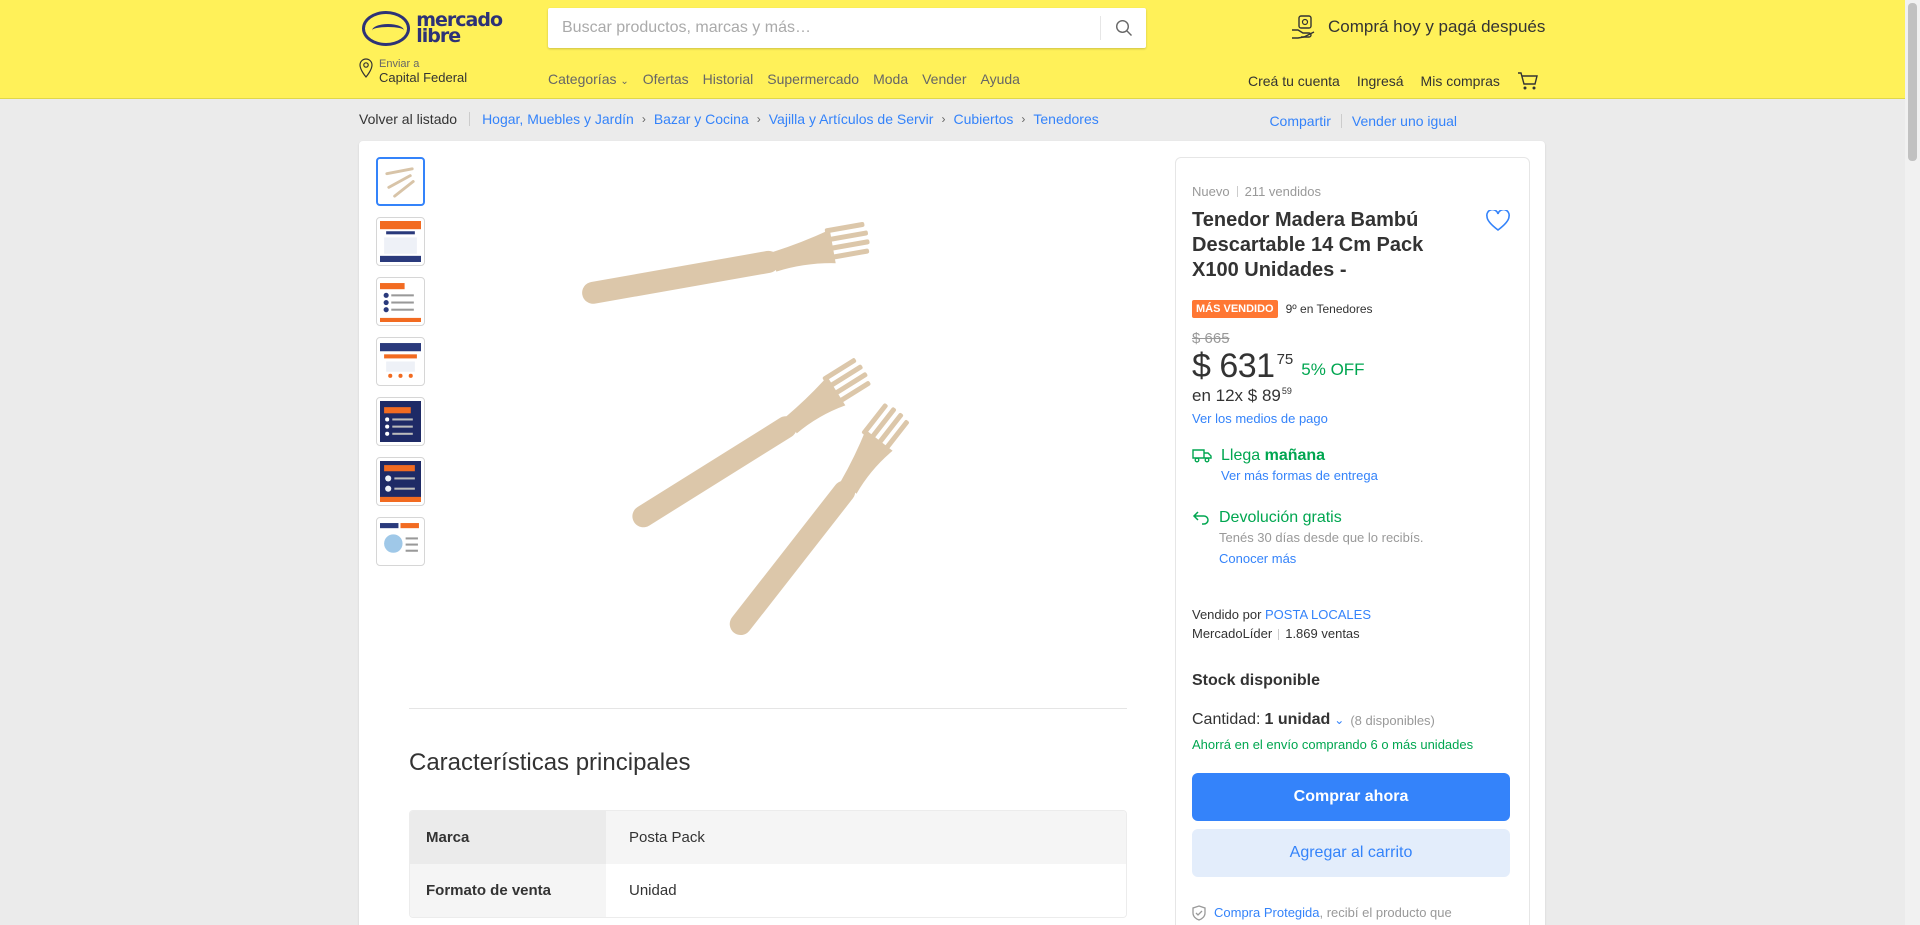 Image resolution: width=1920 pixels, height=925 pixels. What do you see at coordinates (1392, 720) in the screenshot?
I see `available-count: (8 disponibles)` at bounding box center [1392, 720].